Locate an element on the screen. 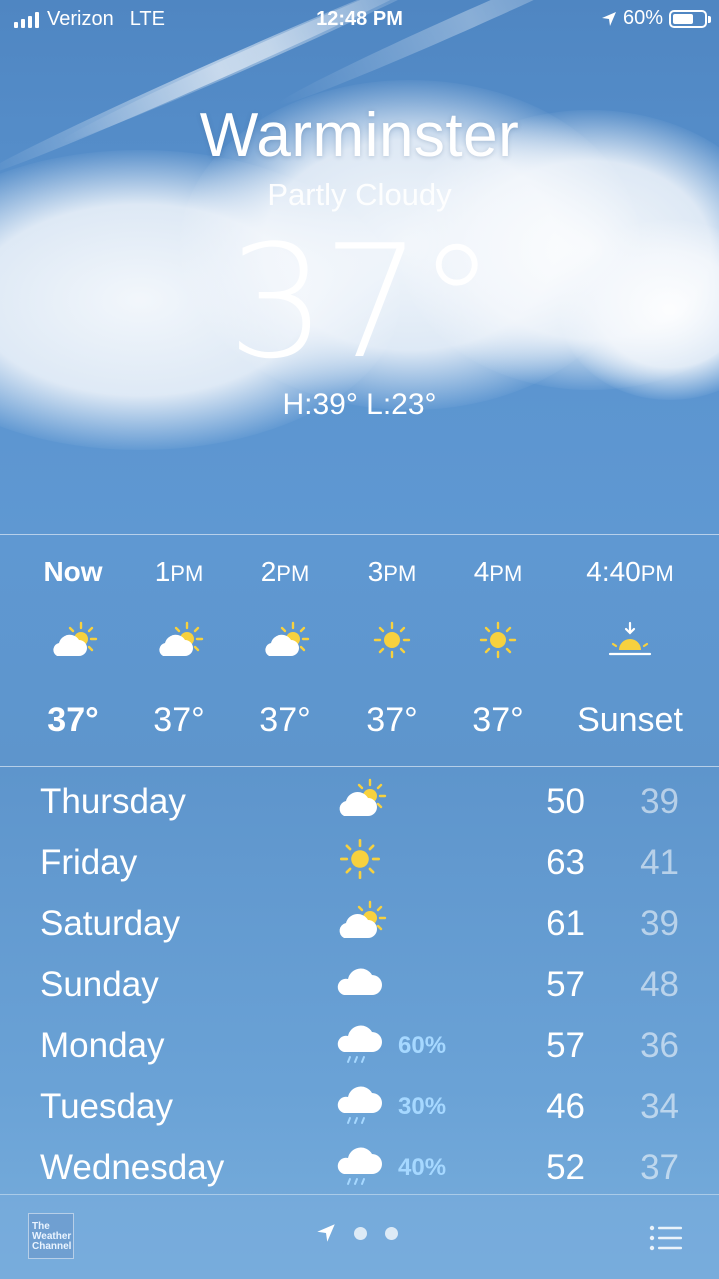 Image resolution: width=719 pixels, height=1279 pixels. daily-row: Monday 60% 57 36 is located at coordinates (359, 1049).